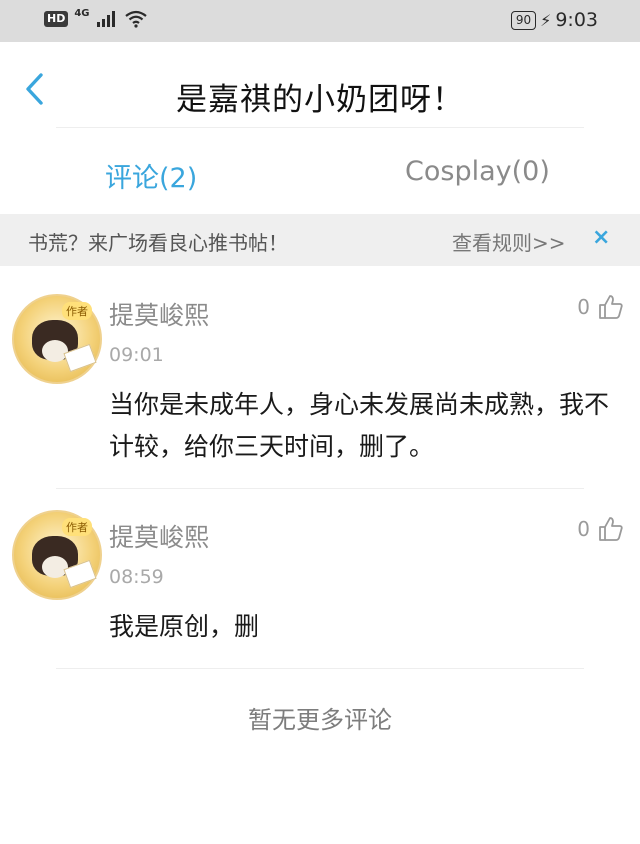 The width and height of the screenshot is (640, 844). What do you see at coordinates (576, 20) in the screenshot?
I see `status-time: 9:03` at bounding box center [576, 20].